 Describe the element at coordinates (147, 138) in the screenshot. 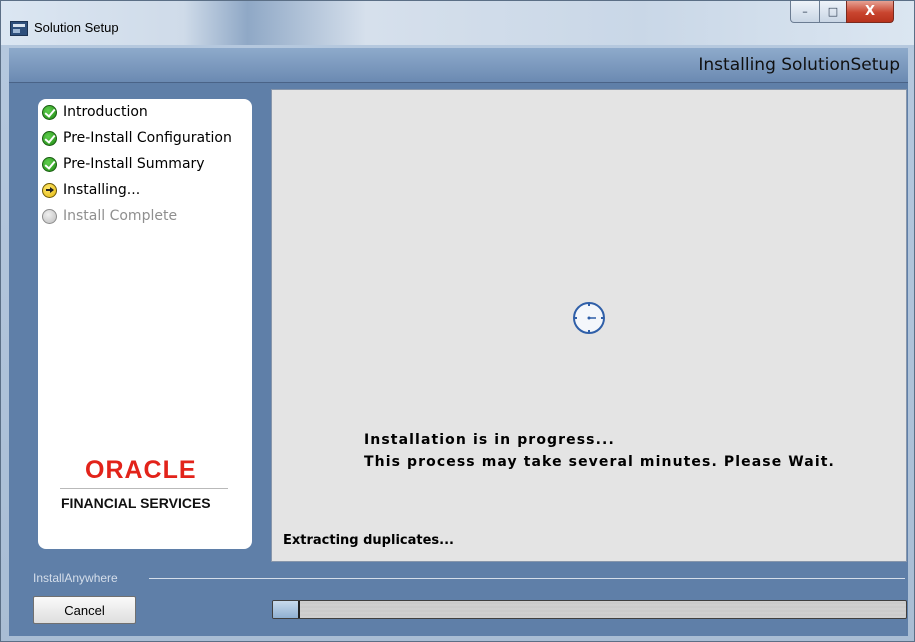

I see `step-label: Pre-Install Configuration` at that location.